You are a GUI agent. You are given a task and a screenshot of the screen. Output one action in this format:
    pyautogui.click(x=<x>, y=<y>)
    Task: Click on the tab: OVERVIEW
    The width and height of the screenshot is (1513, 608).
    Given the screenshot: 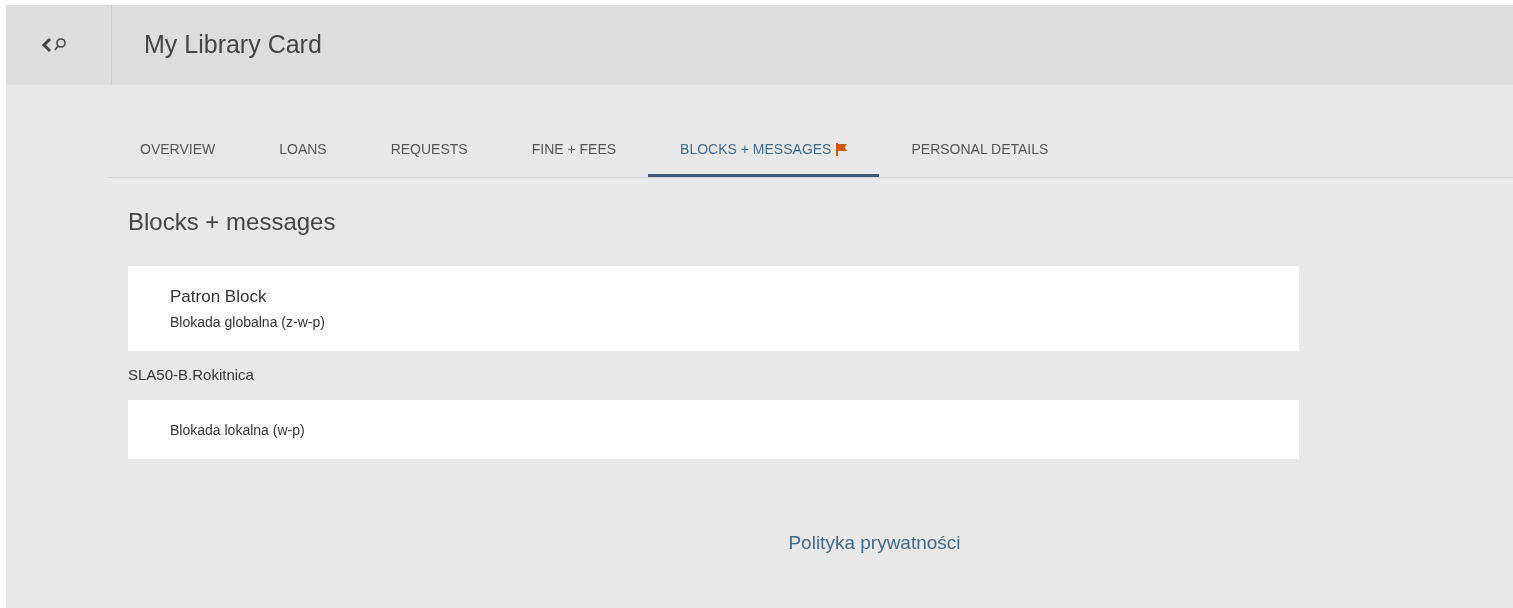 What is the action you would take?
    pyautogui.click(x=178, y=151)
    